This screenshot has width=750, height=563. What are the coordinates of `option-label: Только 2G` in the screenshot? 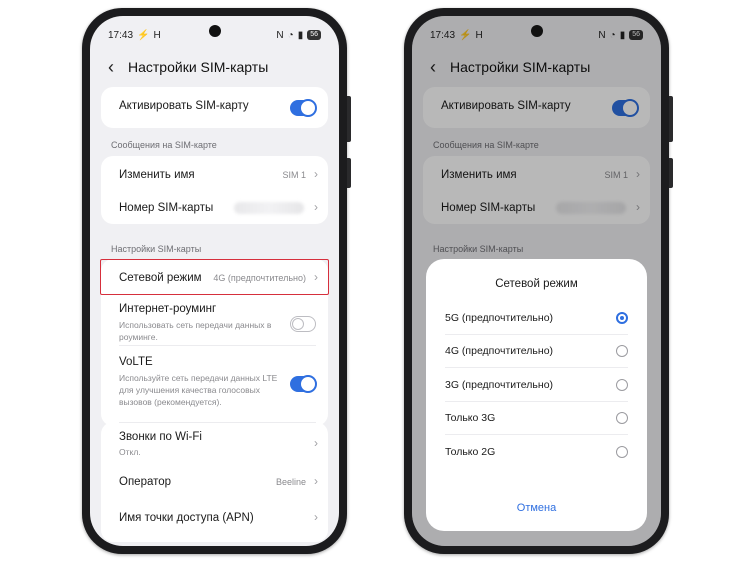 It's located at (470, 452).